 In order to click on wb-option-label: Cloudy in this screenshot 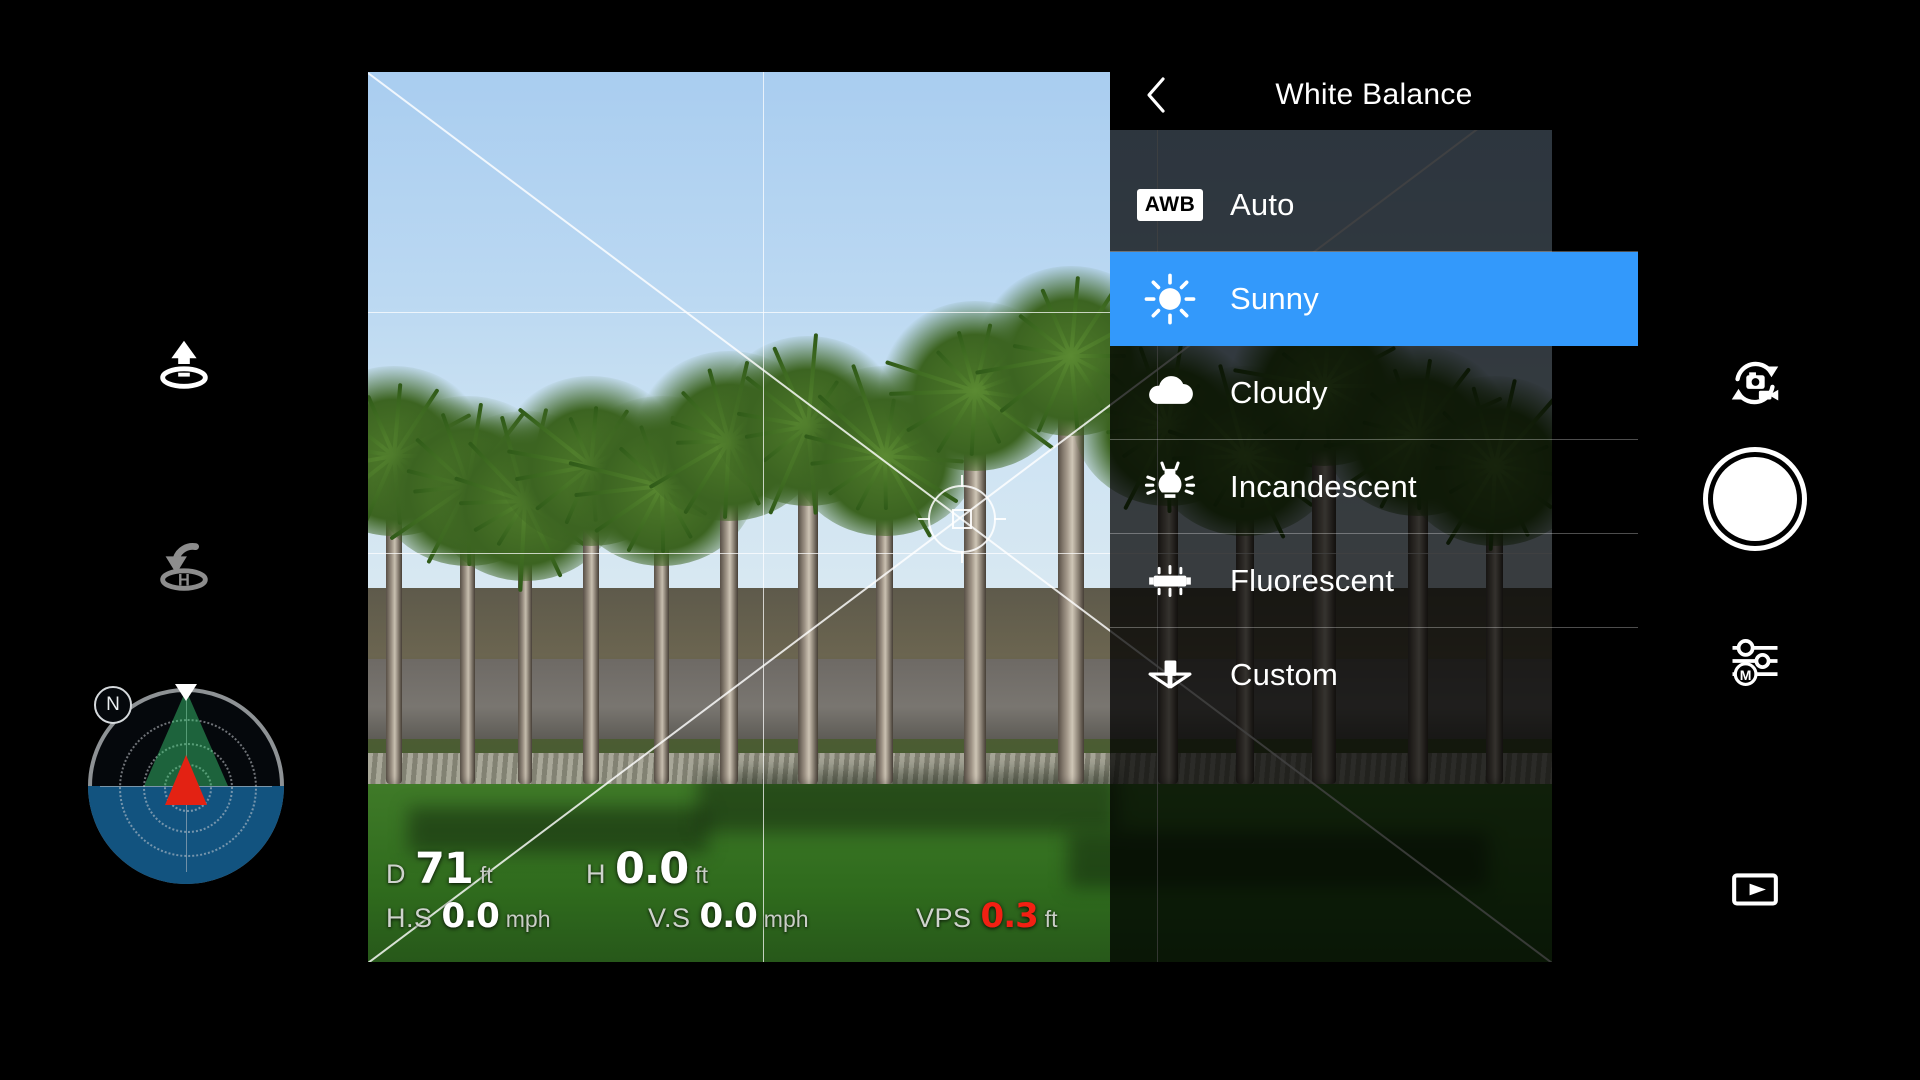, I will do `click(1279, 392)`.